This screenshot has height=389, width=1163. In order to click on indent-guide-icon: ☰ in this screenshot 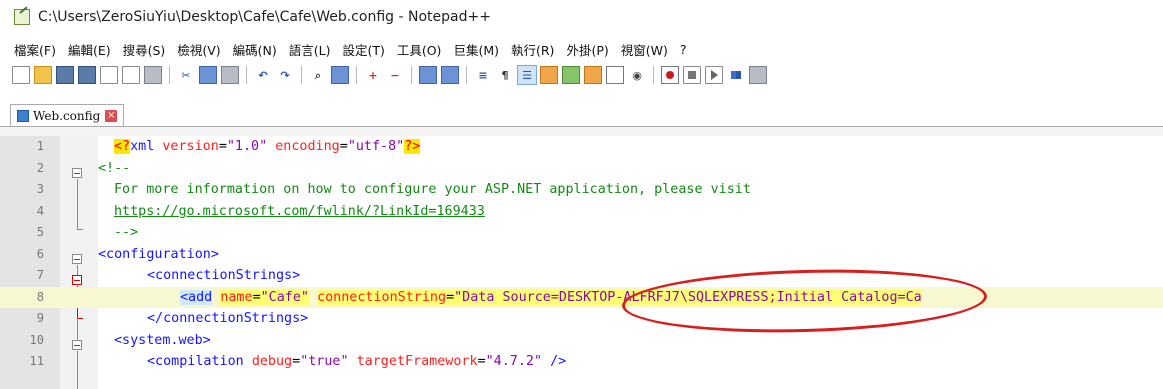, I will do `click(527, 75)`.